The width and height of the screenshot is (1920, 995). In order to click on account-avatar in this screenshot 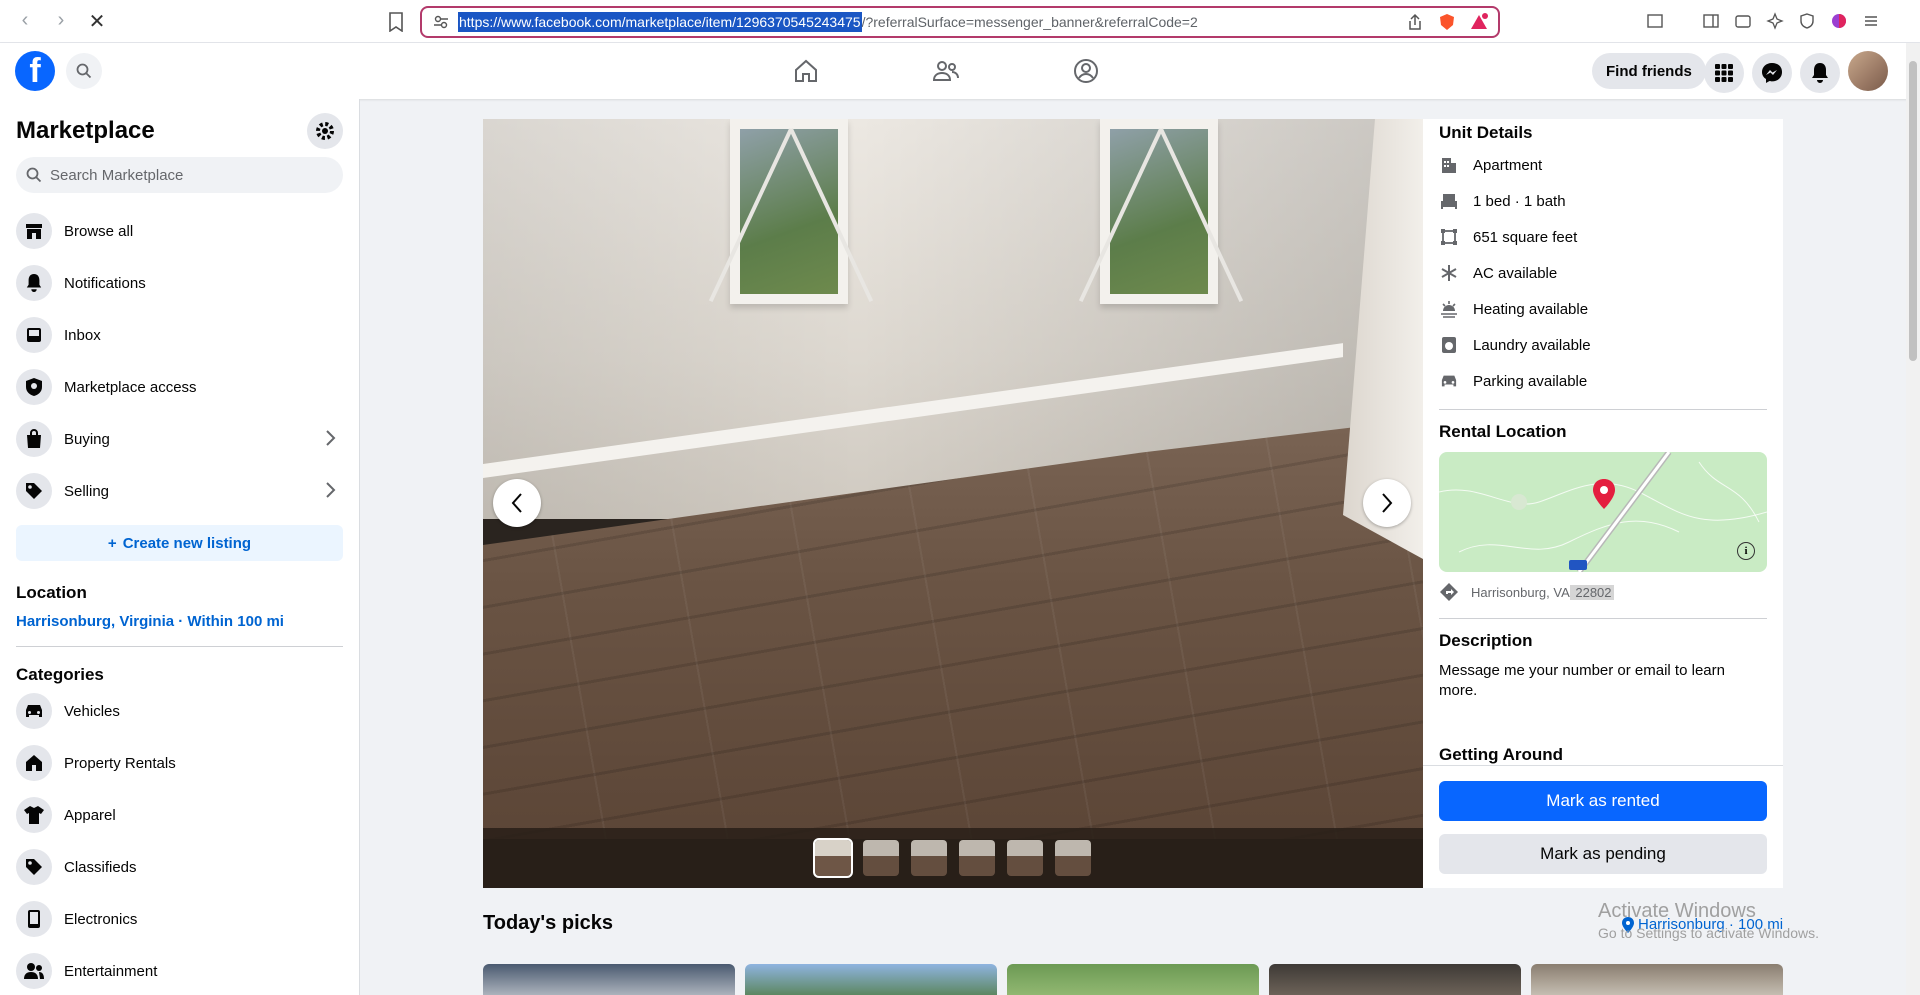, I will do `click(1868, 71)`.